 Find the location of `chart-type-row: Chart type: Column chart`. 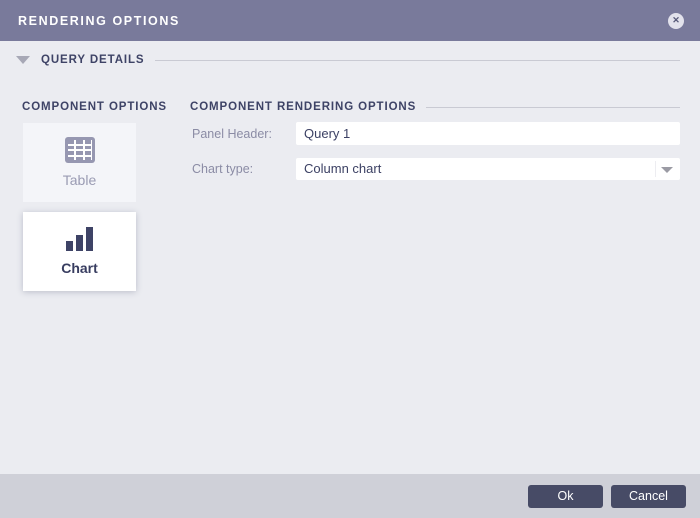

chart-type-row: Chart type: Column chart is located at coordinates (436, 168).